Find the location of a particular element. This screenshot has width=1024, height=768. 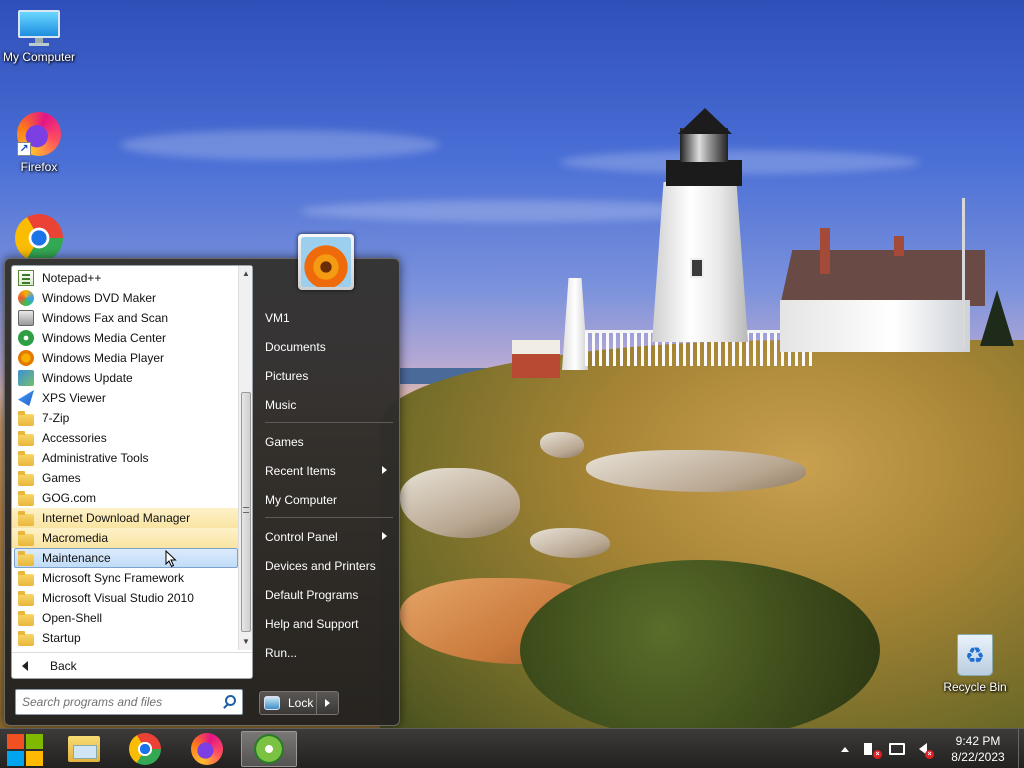

program-item-notepad-plus-plus: Notepad++ is located at coordinates (126, 278).